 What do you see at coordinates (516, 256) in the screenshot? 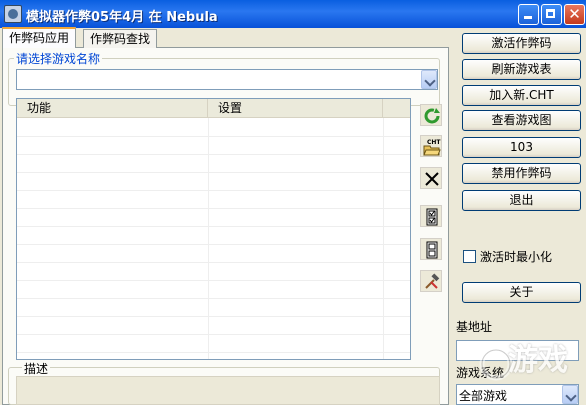
I see `minimize-on-activate-label: 激活时最小化` at bounding box center [516, 256].